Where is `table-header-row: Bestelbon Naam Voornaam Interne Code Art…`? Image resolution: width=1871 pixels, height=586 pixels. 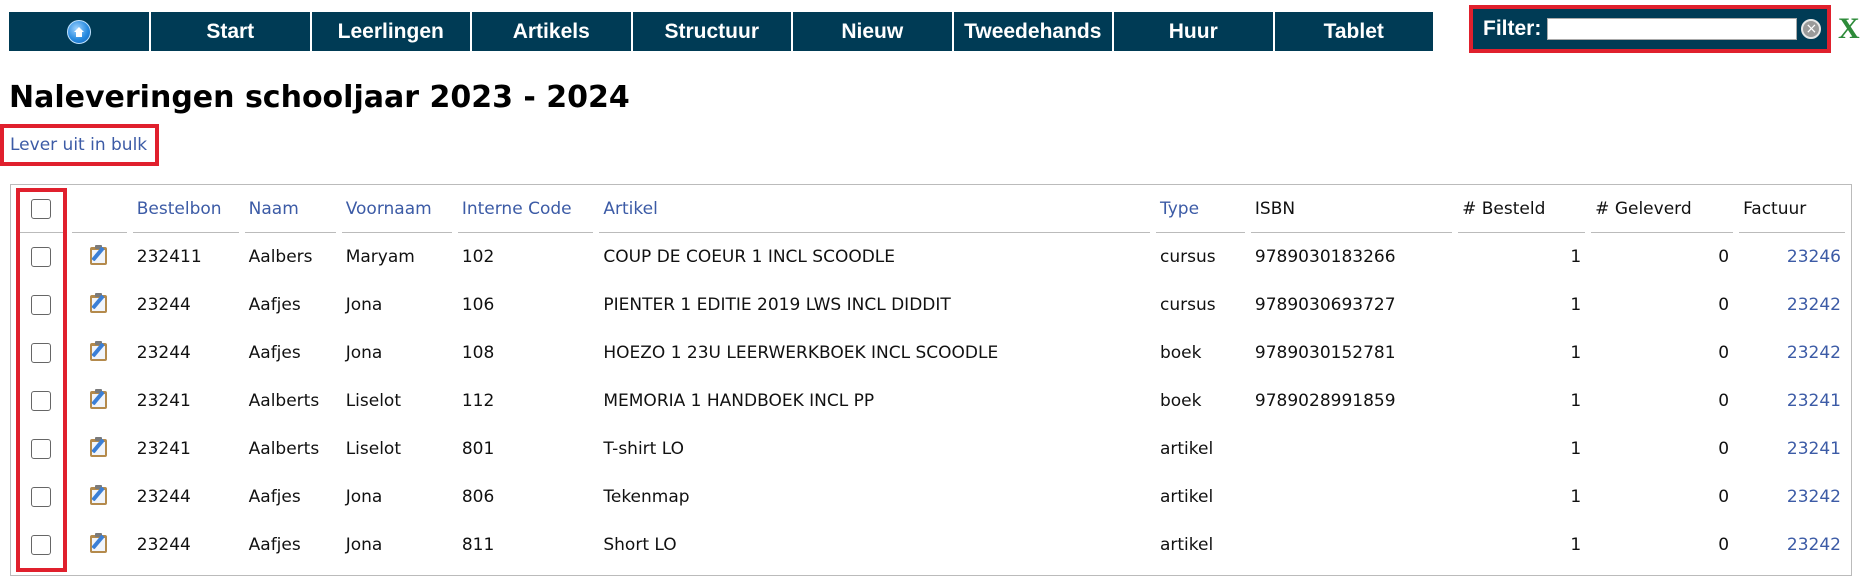
table-header-row: Bestelbon Naam Voornaam Interne Code Art… is located at coordinates (931, 209).